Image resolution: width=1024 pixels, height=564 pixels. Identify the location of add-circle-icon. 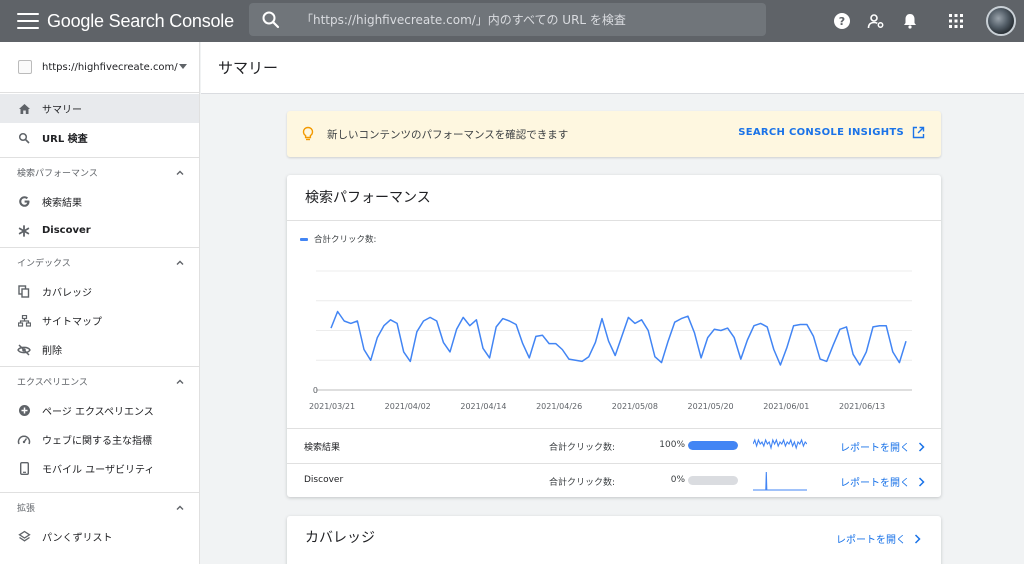
(24, 411).